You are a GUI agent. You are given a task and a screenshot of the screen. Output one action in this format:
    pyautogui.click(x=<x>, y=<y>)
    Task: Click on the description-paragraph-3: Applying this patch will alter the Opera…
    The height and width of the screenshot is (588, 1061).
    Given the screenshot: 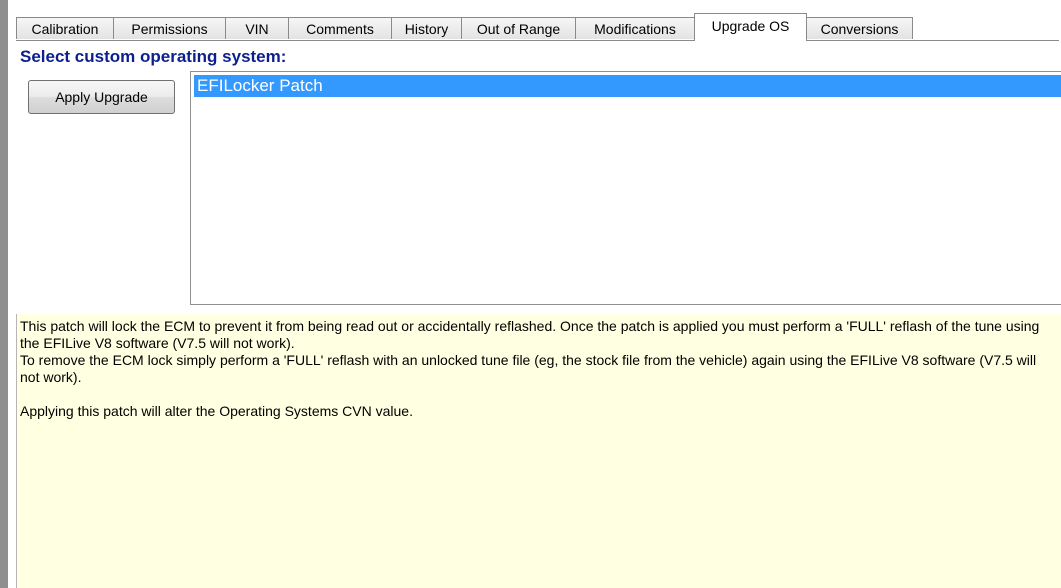 What is the action you would take?
    pyautogui.click(x=216, y=411)
    